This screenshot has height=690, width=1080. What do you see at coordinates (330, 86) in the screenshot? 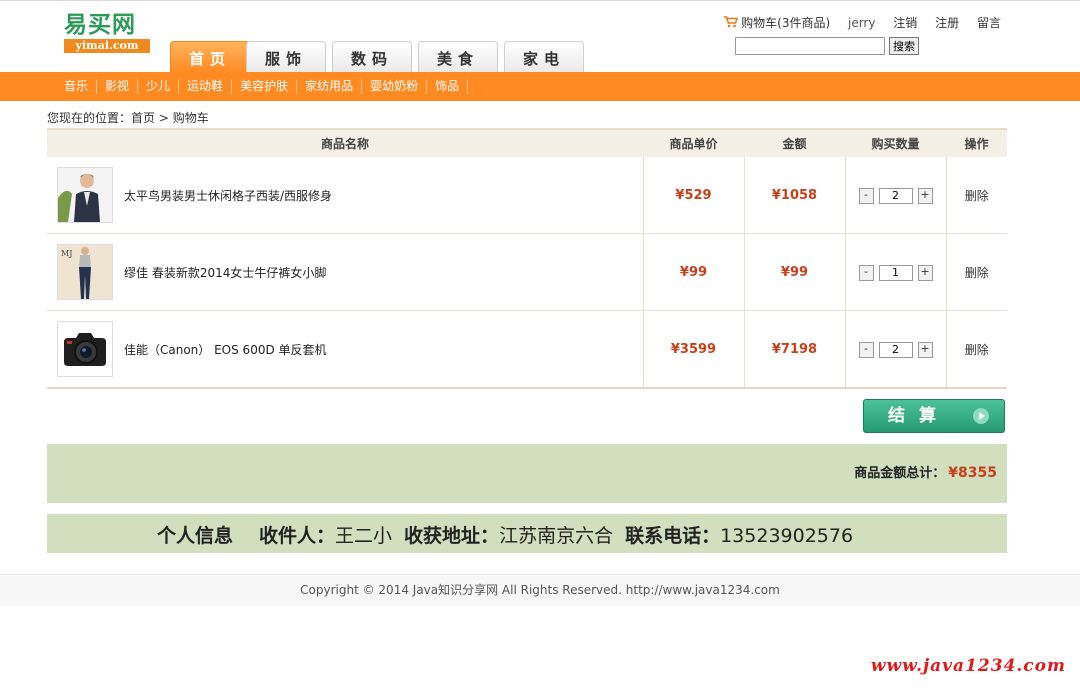
I see `category-home-textile: 家纺用品` at bounding box center [330, 86].